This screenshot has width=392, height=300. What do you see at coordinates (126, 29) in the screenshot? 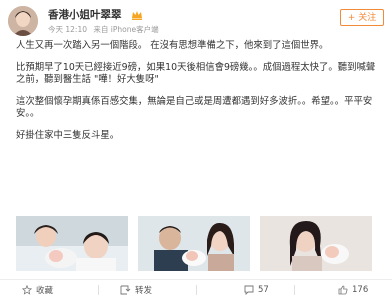
I see `post-source: 来自 iPhone客户端` at bounding box center [126, 29].